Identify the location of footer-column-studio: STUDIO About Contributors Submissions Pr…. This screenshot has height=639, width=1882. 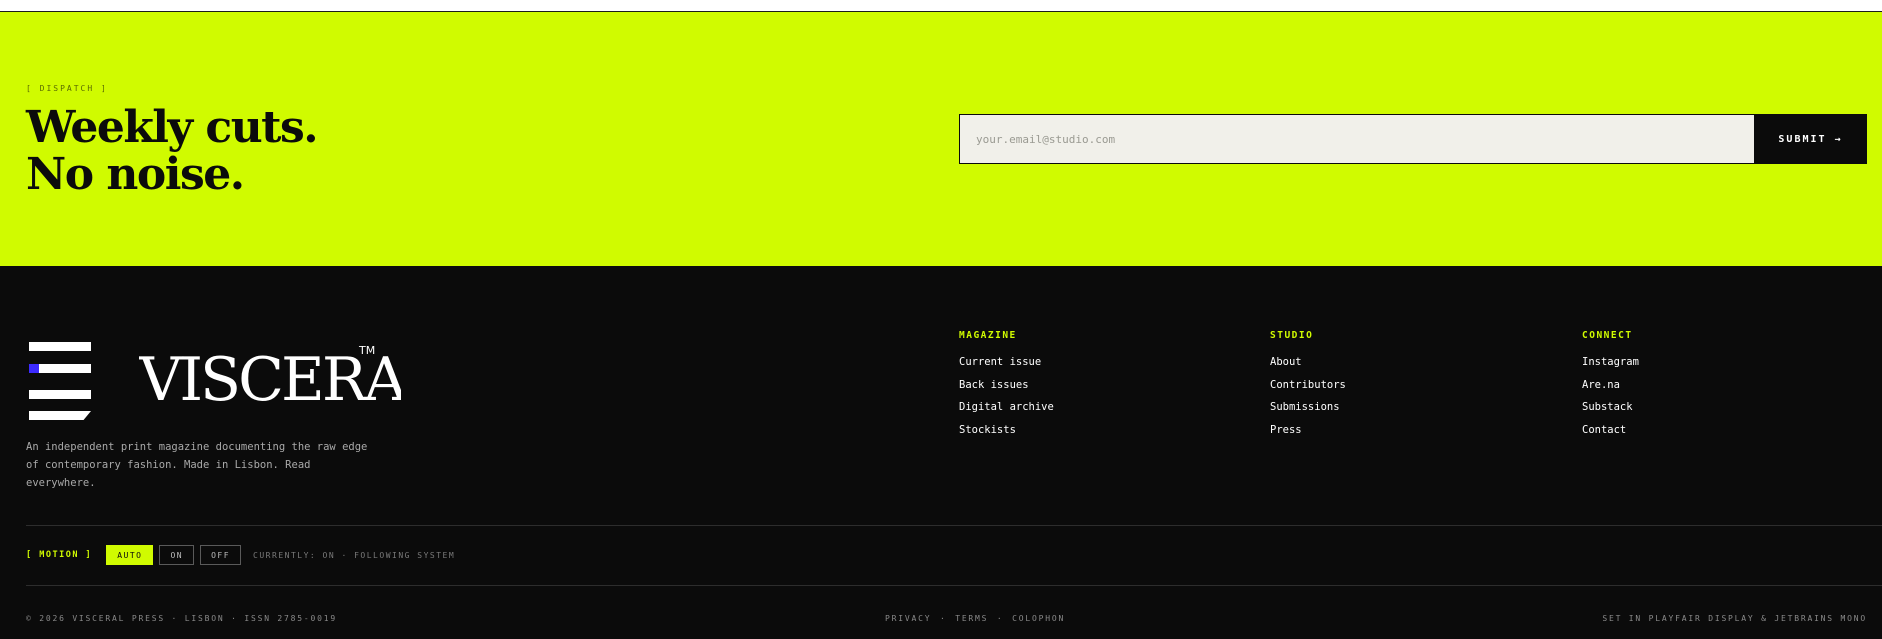
(1308, 385).